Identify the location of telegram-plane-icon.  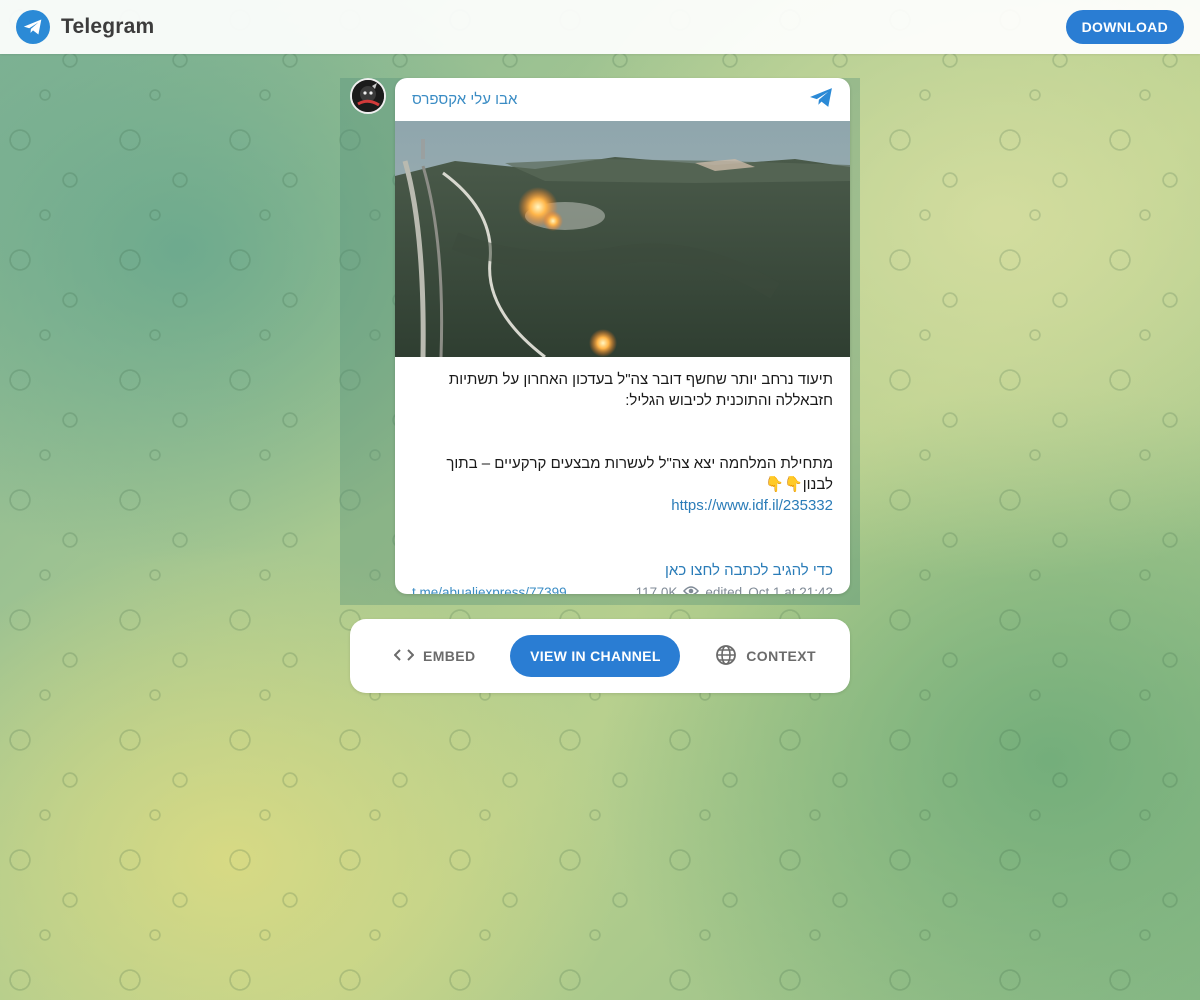
(821, 100).